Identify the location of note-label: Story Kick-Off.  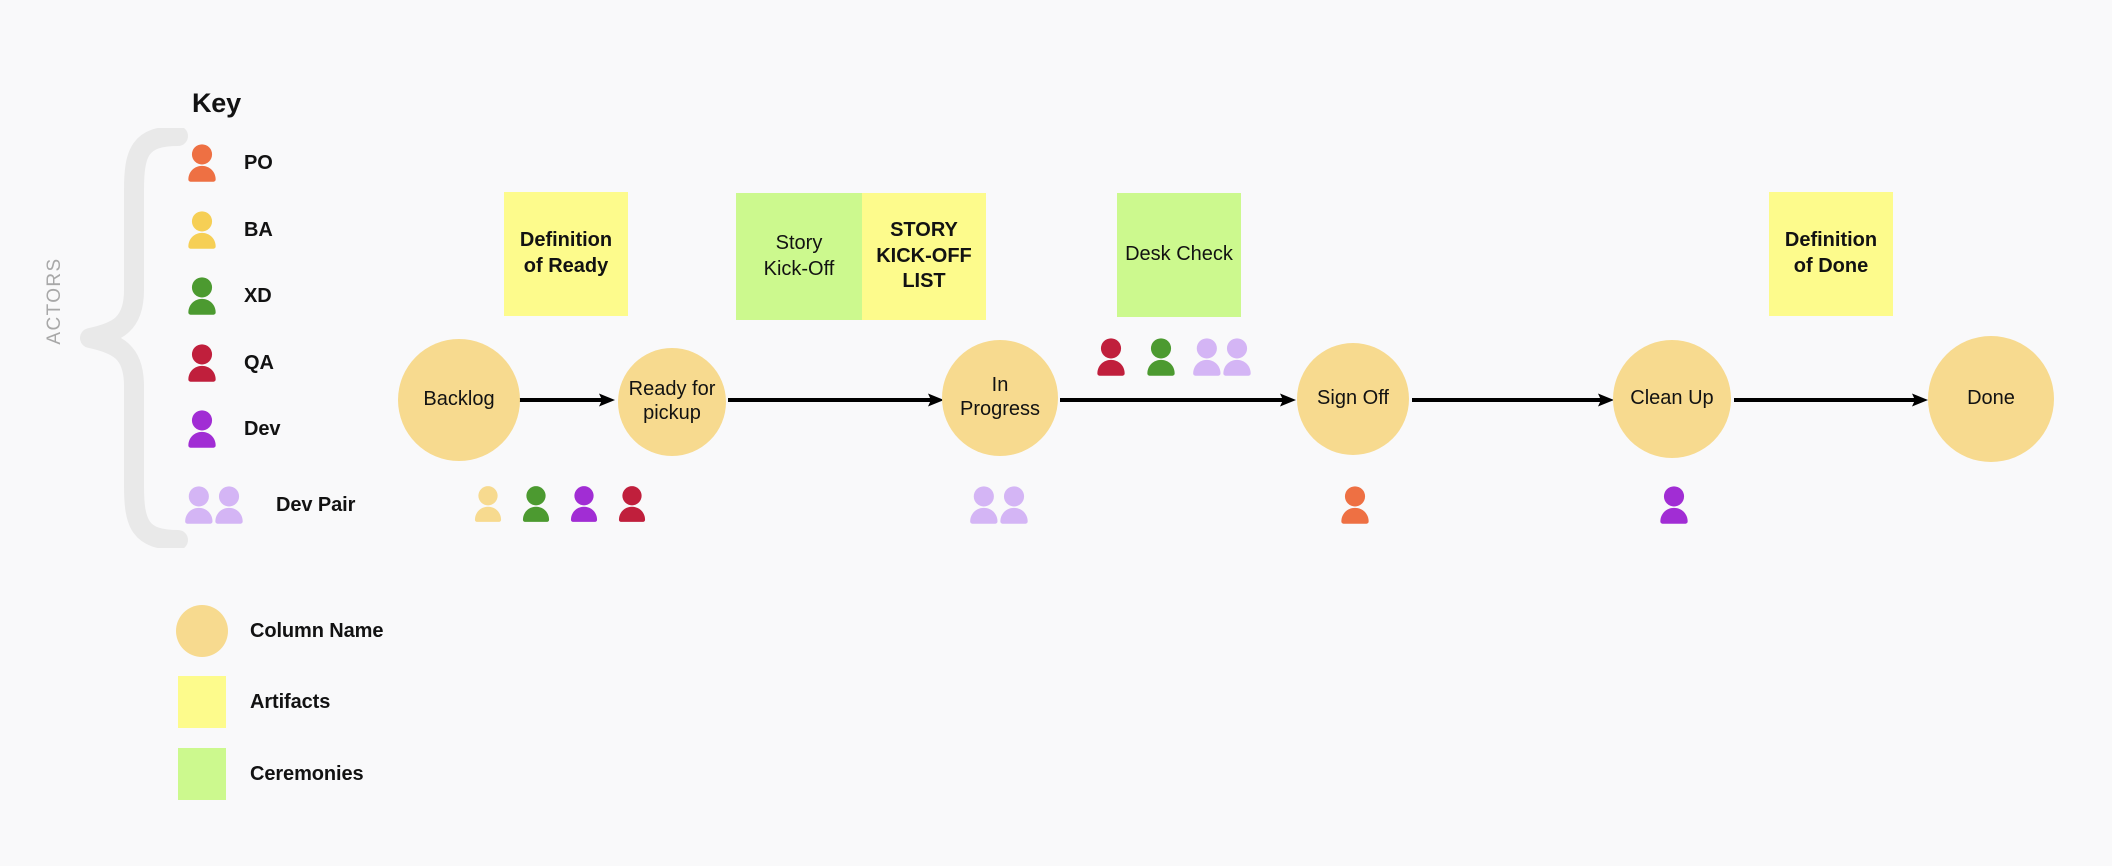
(799, 255).